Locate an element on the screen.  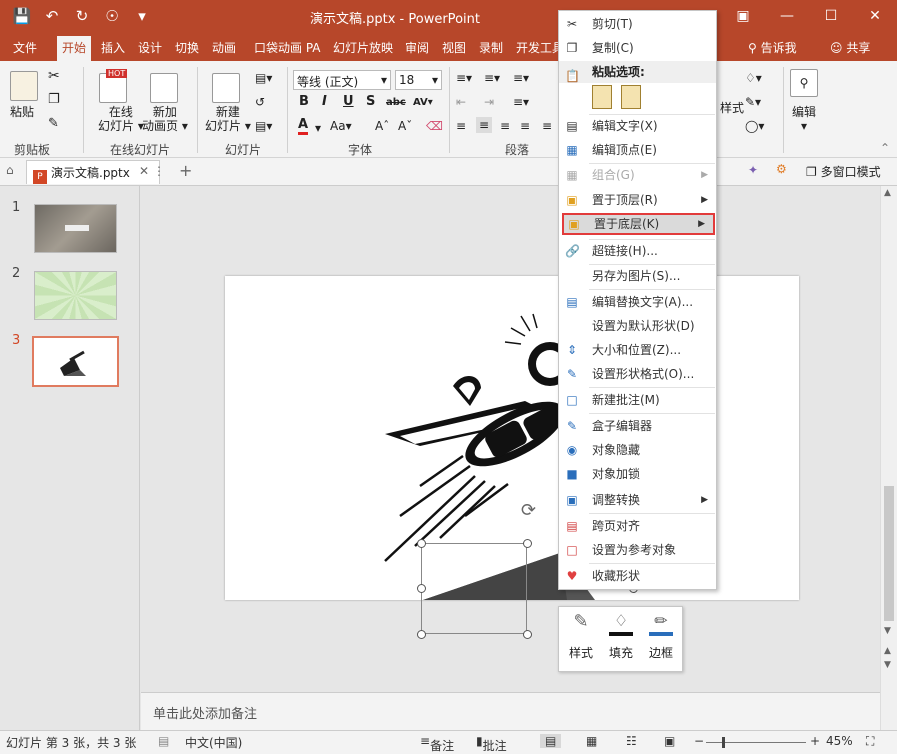
save-icon: 💾 is located at coordinates (22, 16).